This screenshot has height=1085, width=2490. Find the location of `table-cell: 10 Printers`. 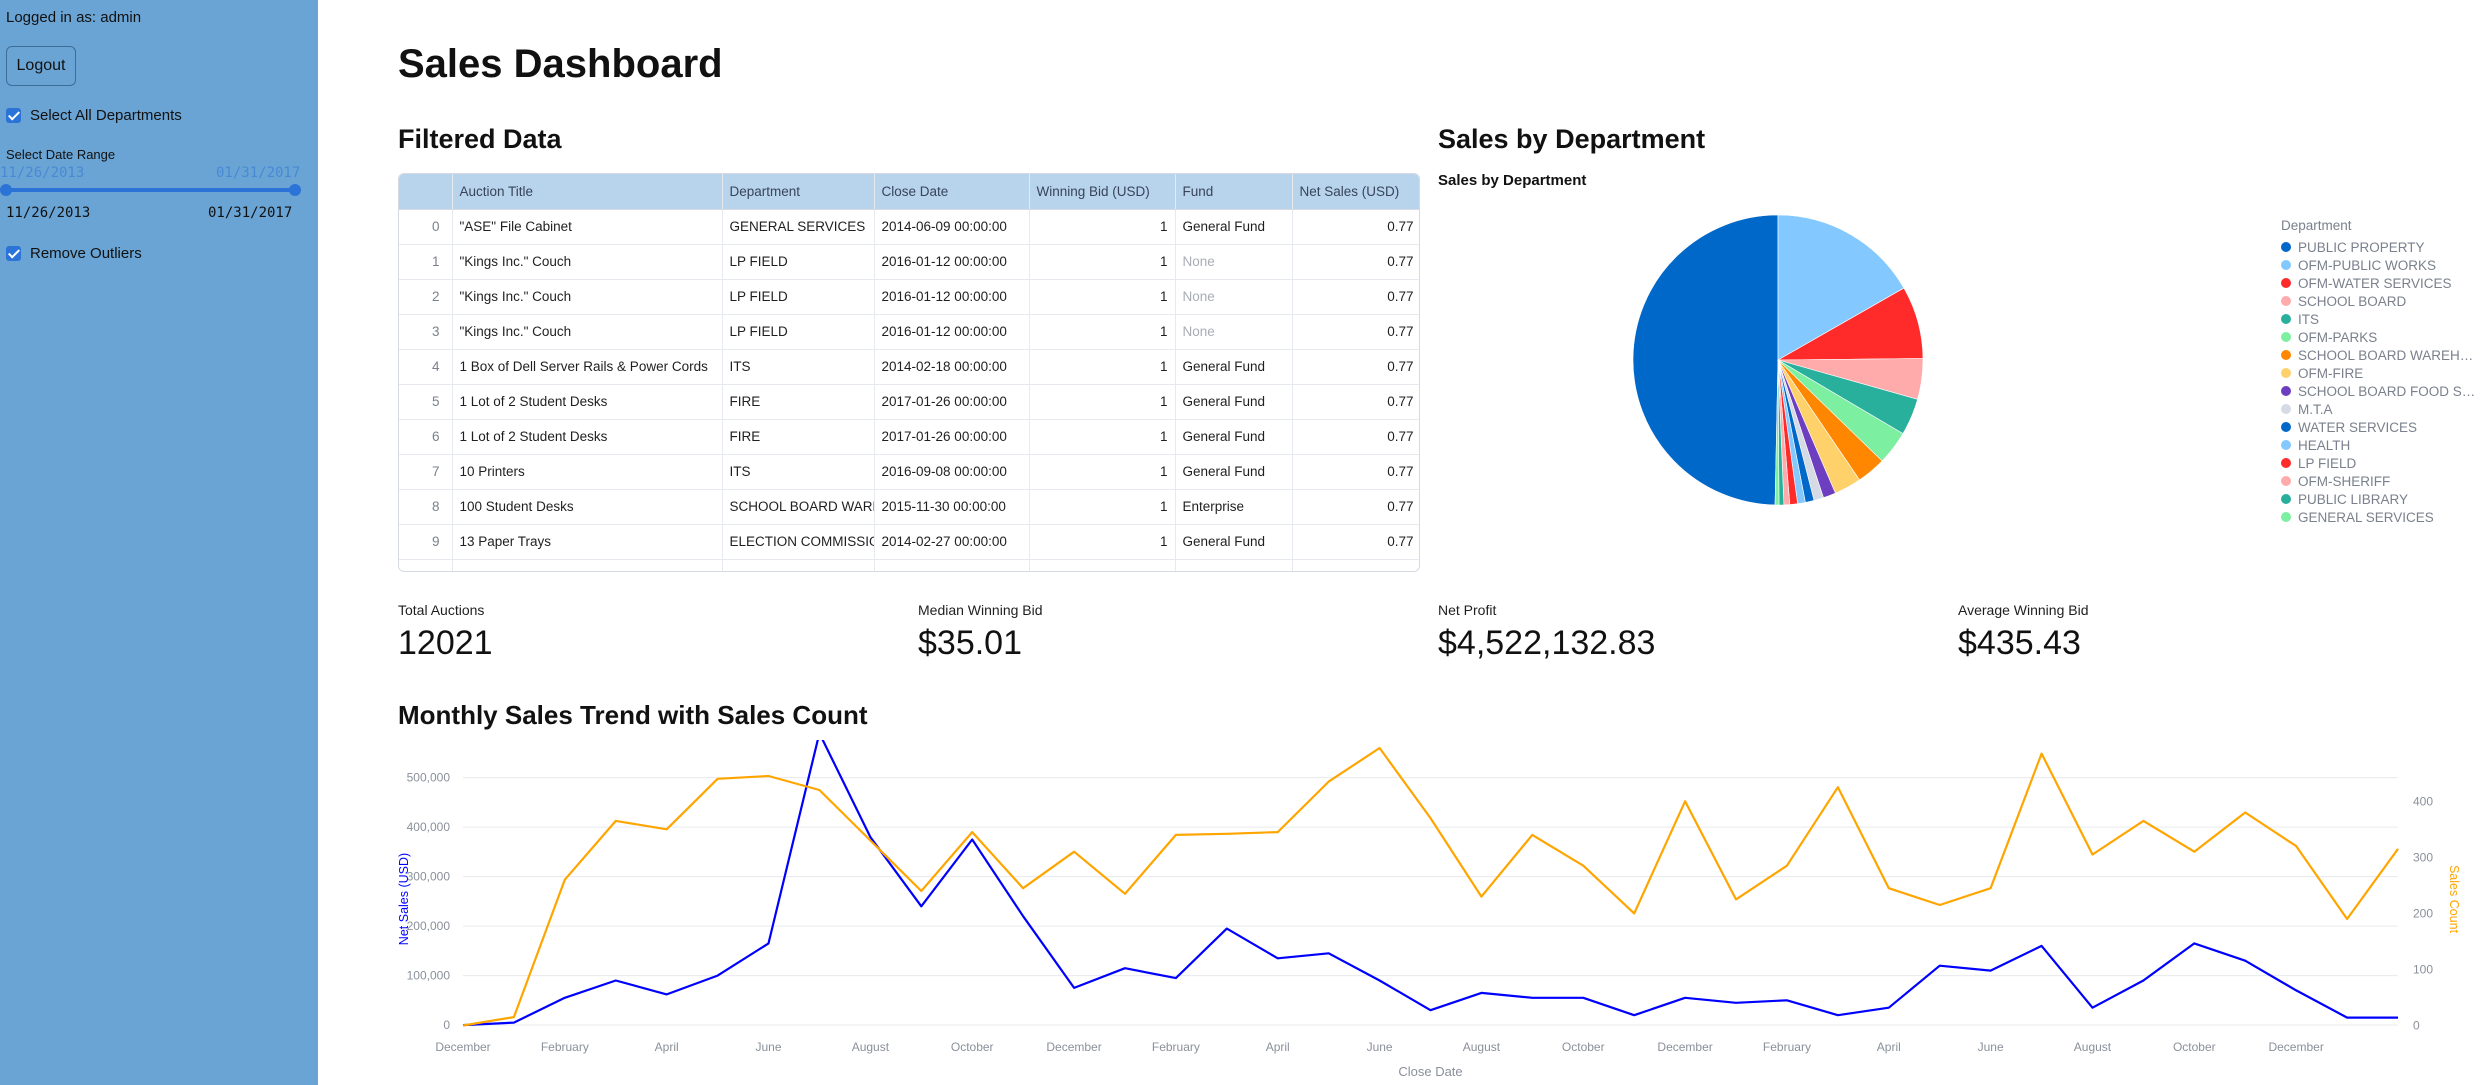

table-cell: 10 Printers is located at coordinates (587, 472).